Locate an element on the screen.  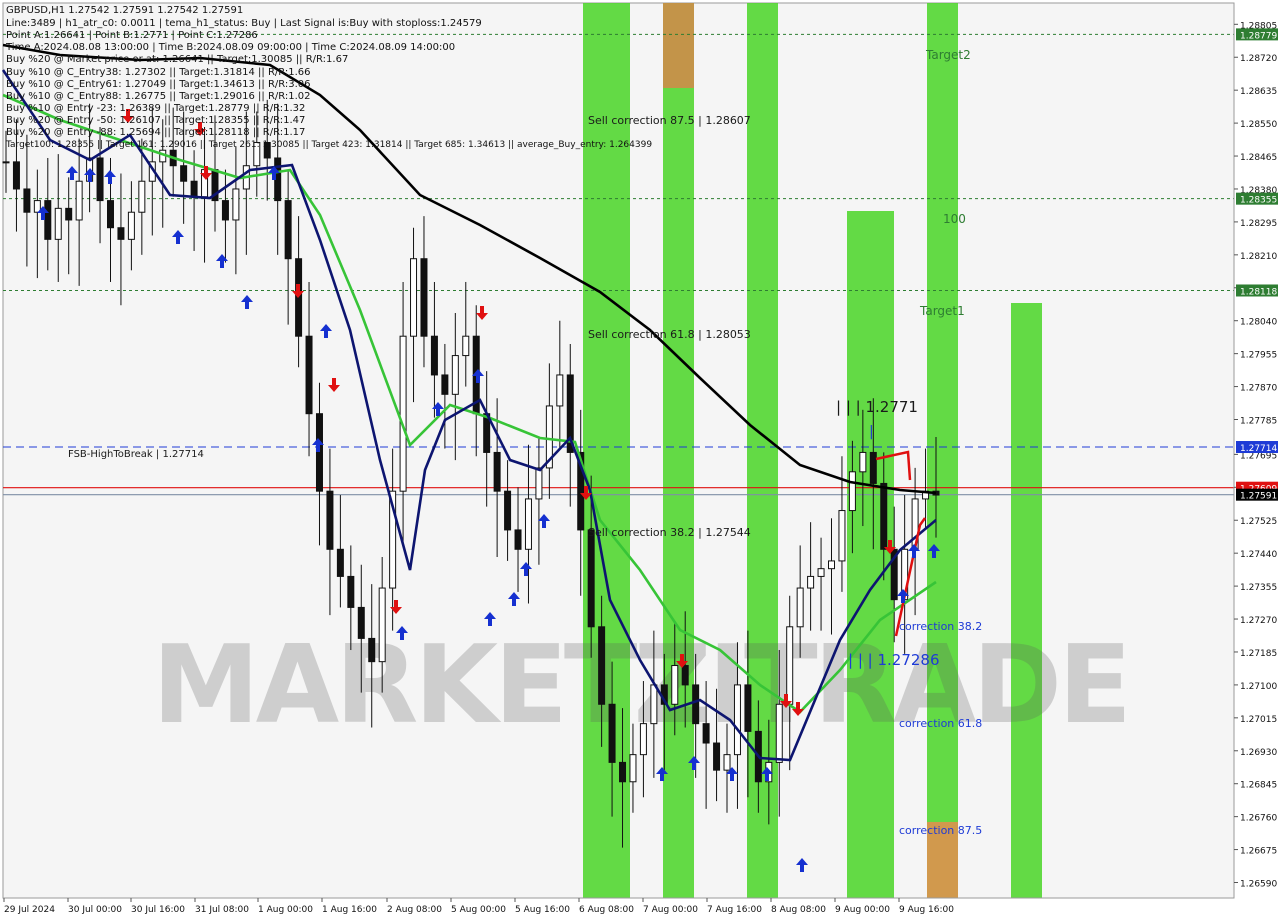
time-tick-label: 5 Aug 16:00 is located at coordinates (542, 910).